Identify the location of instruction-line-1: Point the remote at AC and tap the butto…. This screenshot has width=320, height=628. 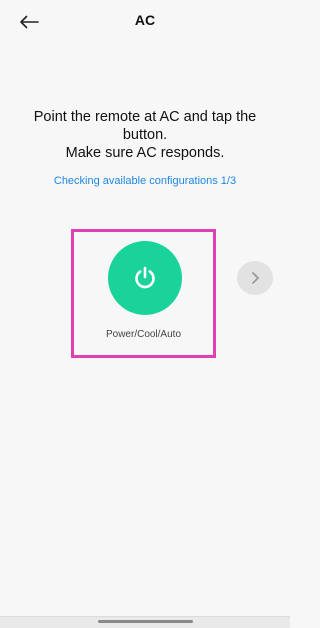
(145, 126).